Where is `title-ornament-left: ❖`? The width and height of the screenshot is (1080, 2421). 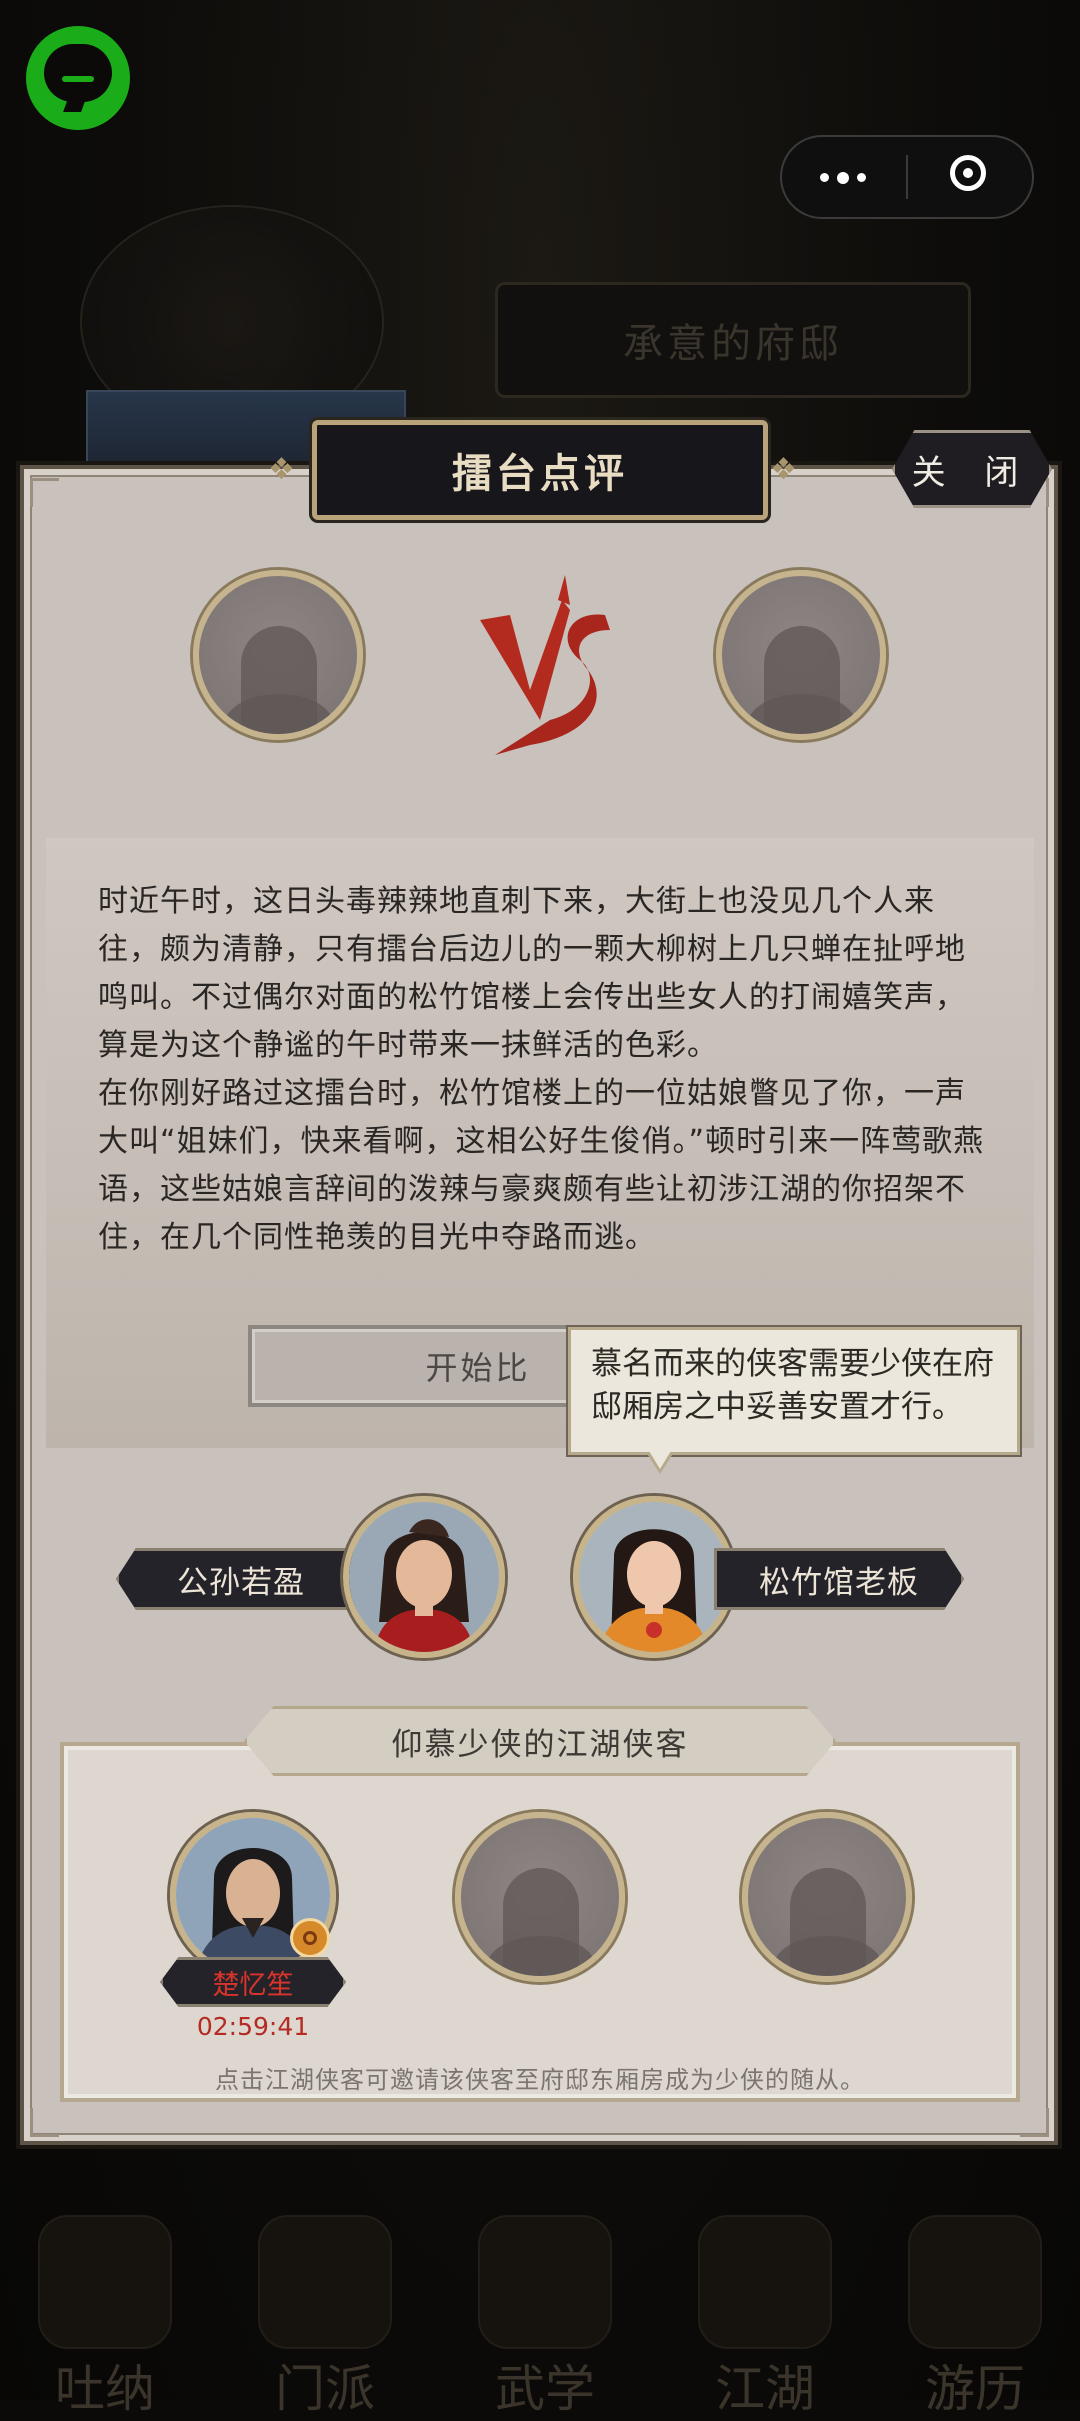
title-ornament-left: ❖ is located at coordinates (281, 469).